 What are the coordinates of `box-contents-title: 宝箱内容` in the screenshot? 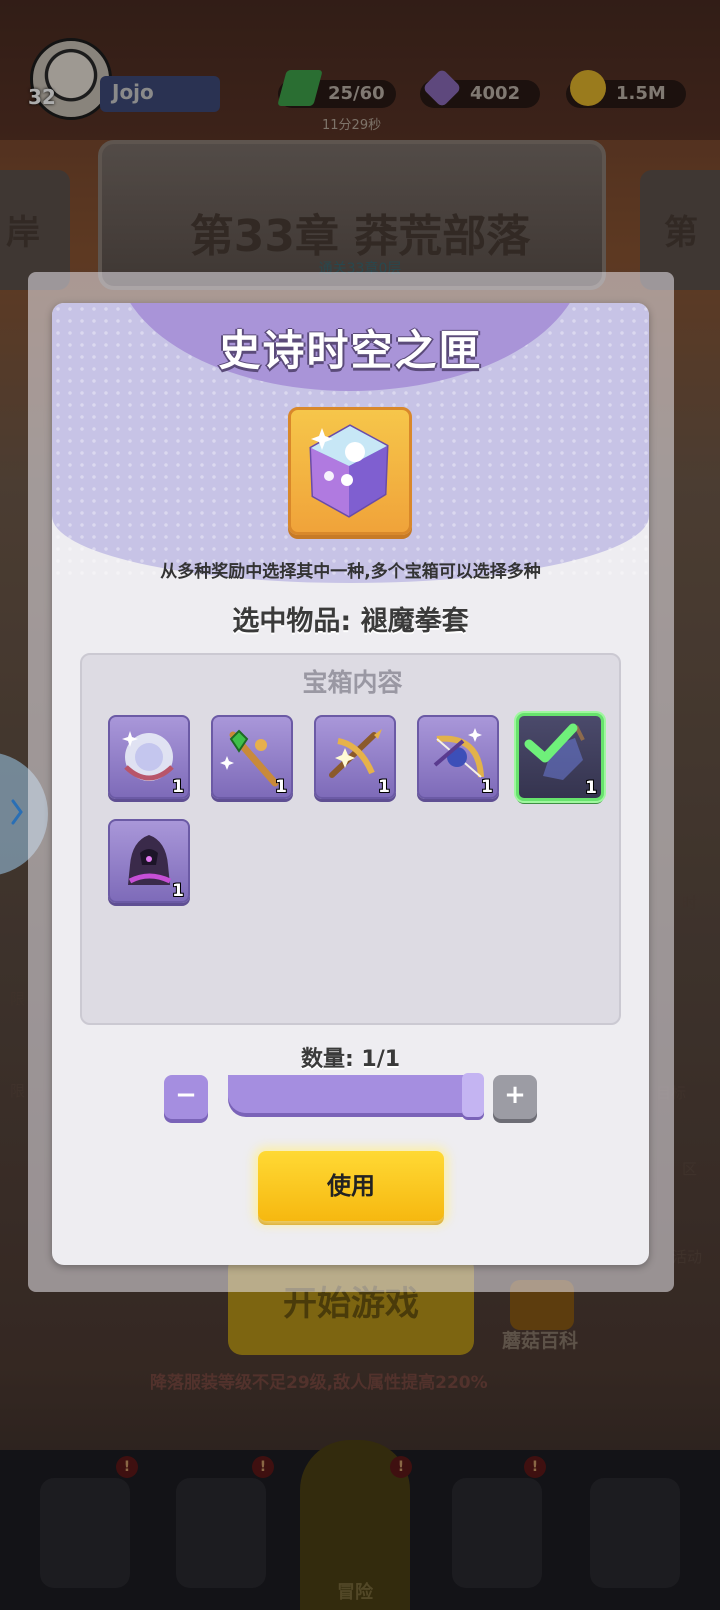 It's located at (352, 682).